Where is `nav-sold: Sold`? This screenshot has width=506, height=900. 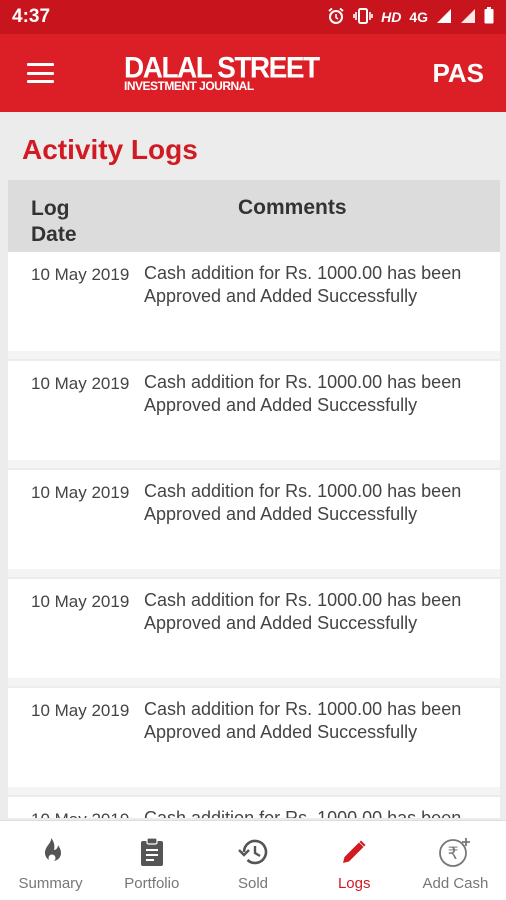
nav-sold: Sold is located at coordinates (252, 860).